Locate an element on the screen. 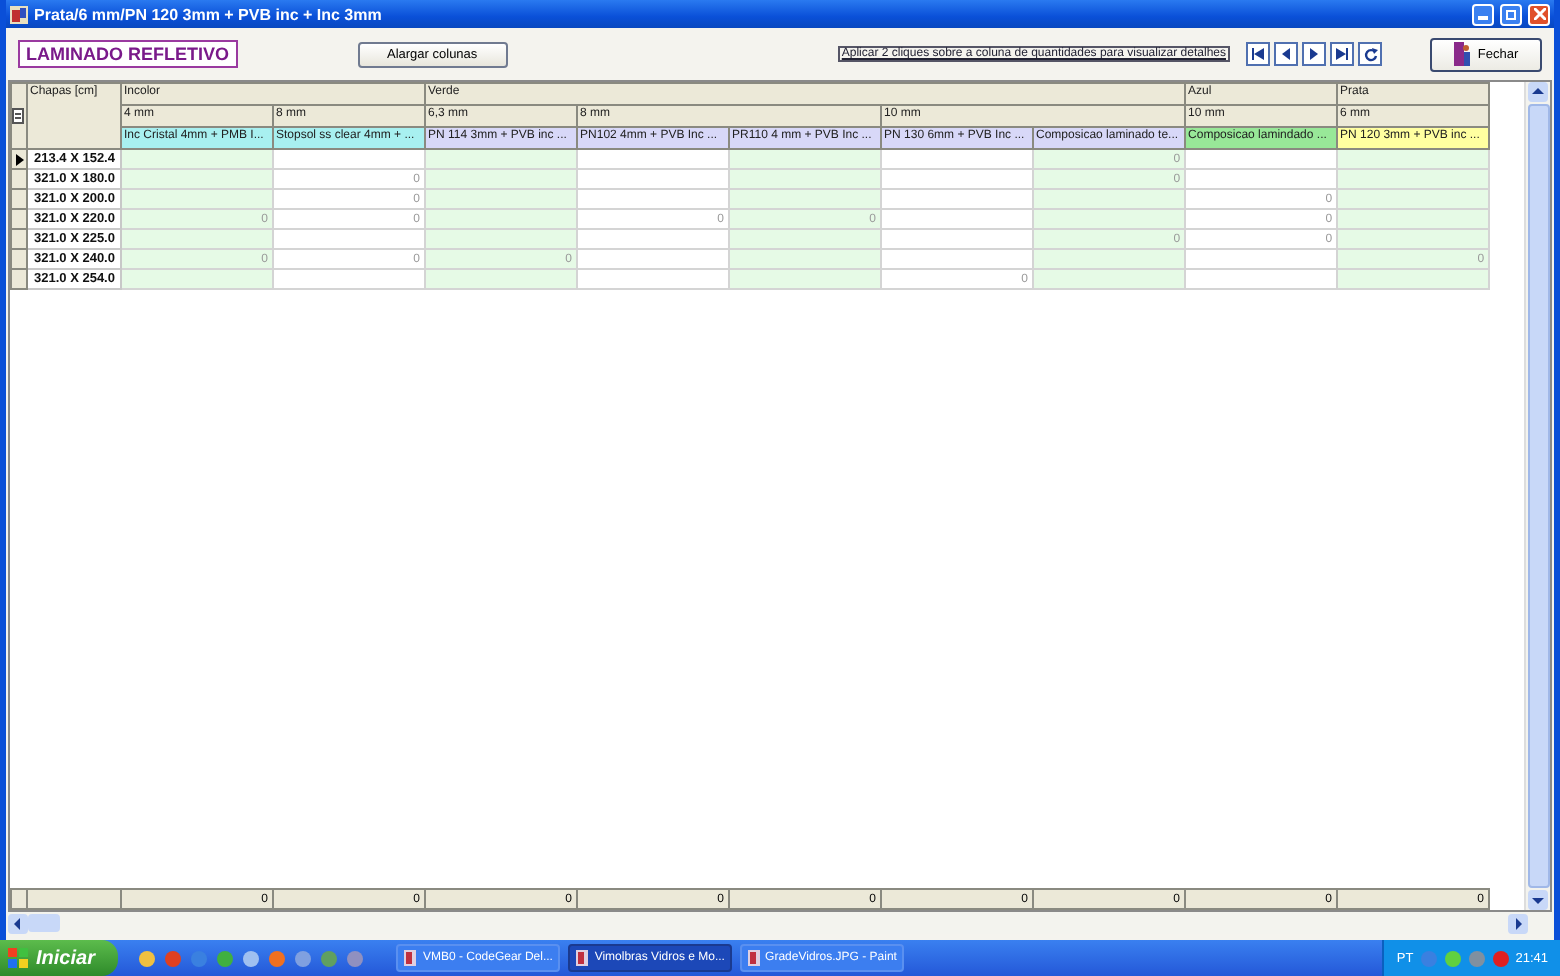  refresh-button is located at coordinates (1370, 54).